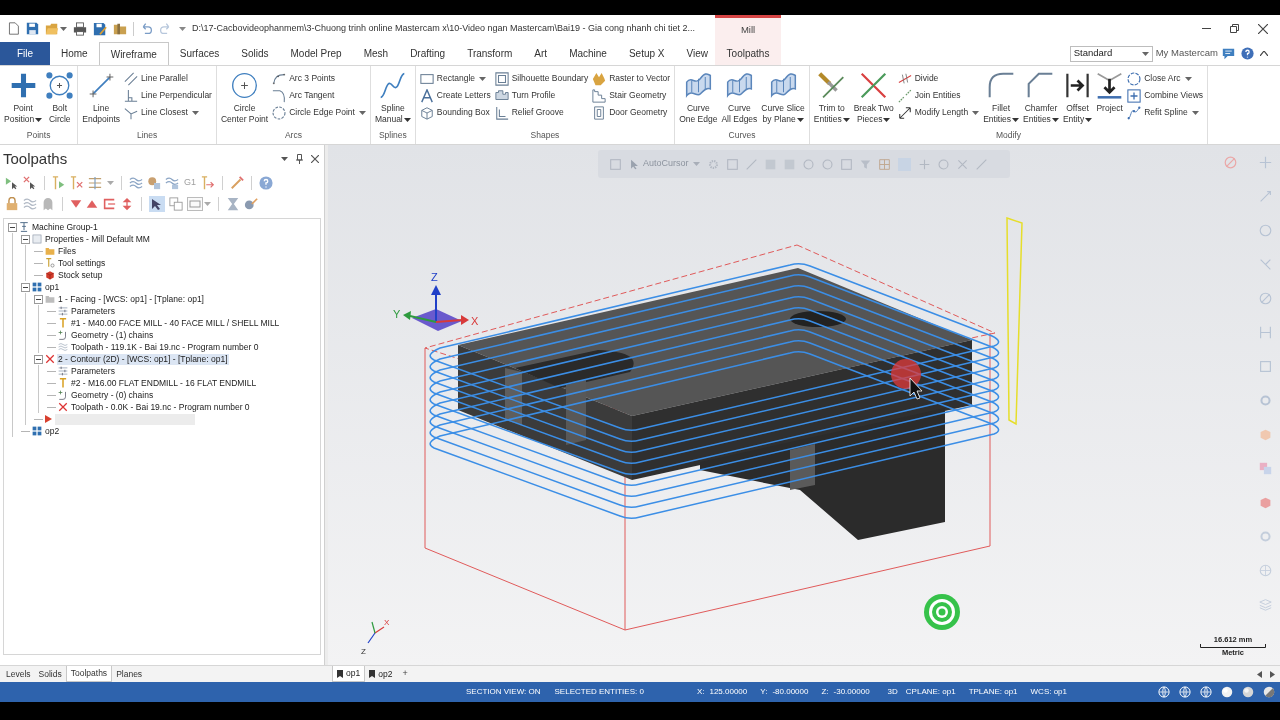 The height and width of the screenshot is (720, 1280). I want to click on circle-icon, so click(1265, 230).